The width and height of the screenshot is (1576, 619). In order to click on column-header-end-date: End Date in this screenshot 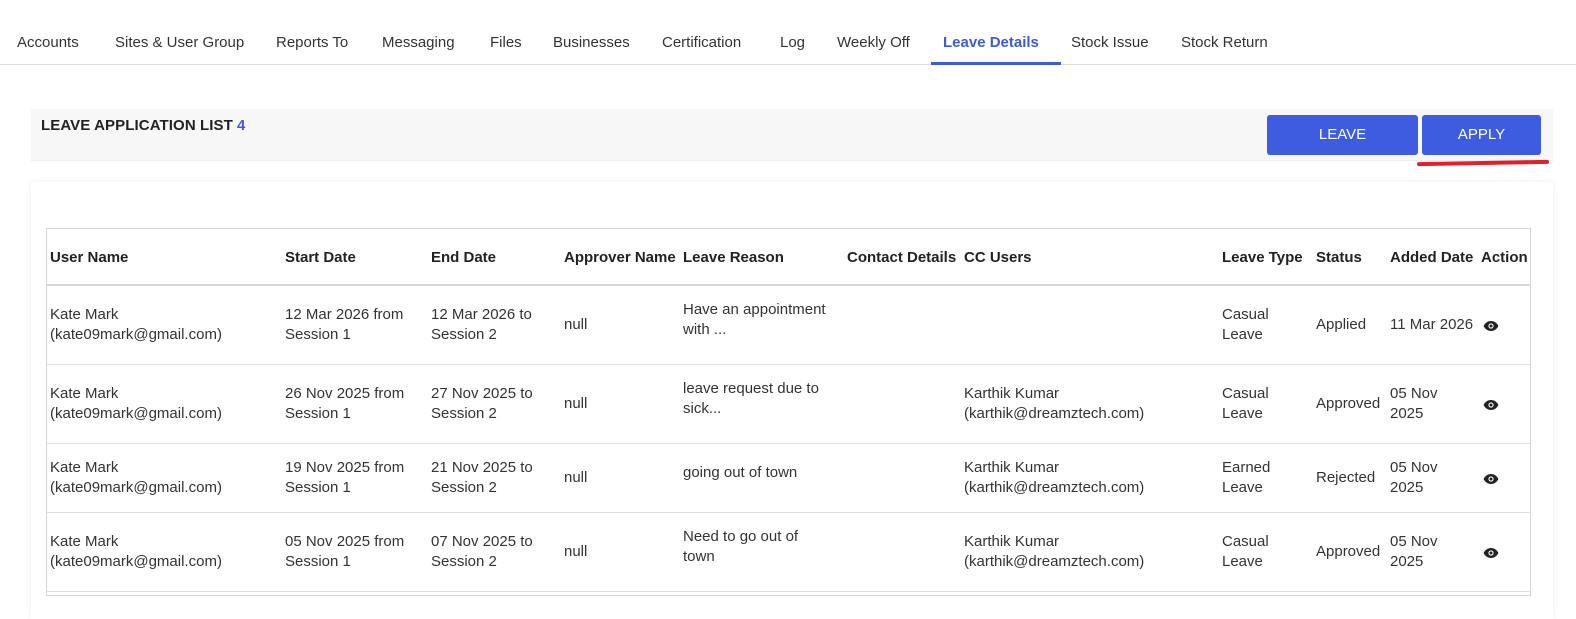, I will do `click(464, 257)`.